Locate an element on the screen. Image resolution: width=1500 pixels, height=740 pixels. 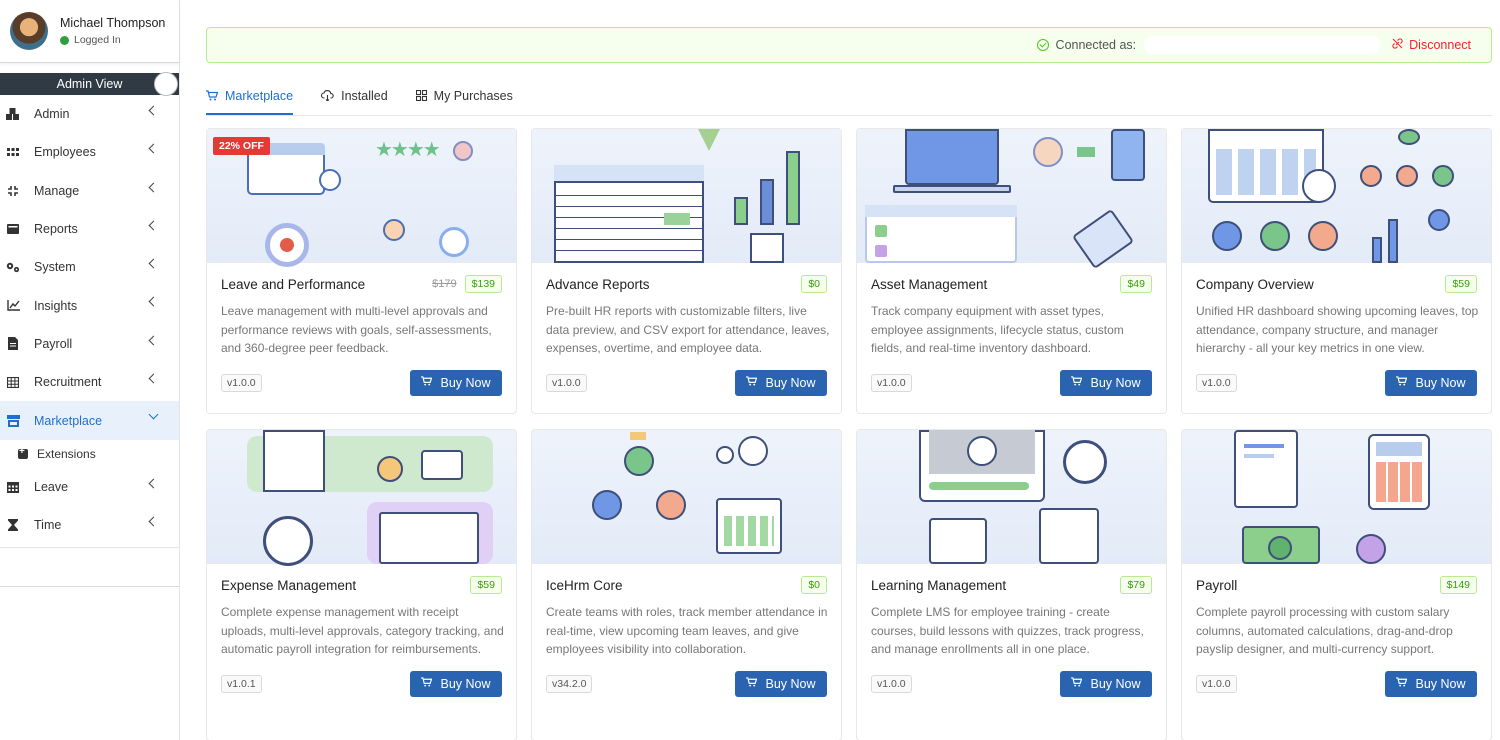
avatar is located at coordinates (29, 31).